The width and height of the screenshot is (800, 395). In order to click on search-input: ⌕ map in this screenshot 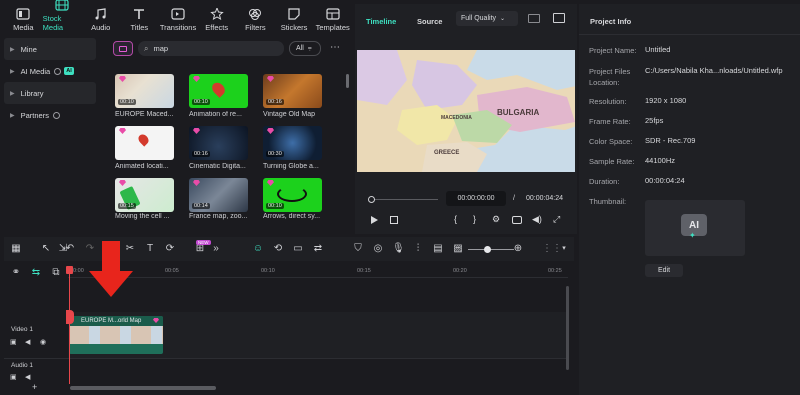, I will do `click(211, 48)`.